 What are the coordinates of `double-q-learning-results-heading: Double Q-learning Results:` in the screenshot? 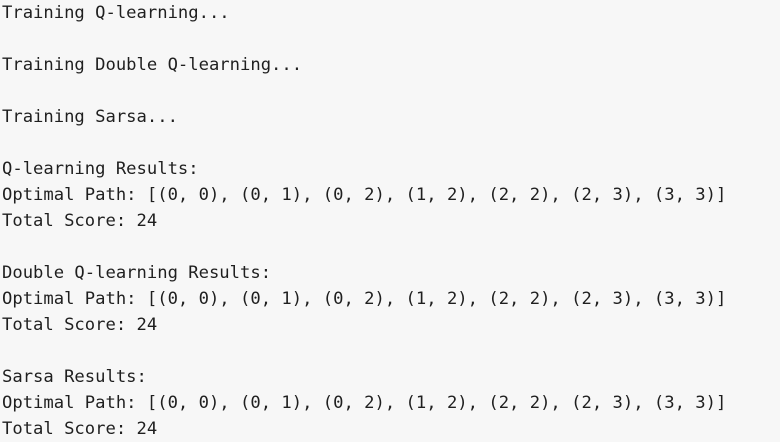 It's located at (137, 273).